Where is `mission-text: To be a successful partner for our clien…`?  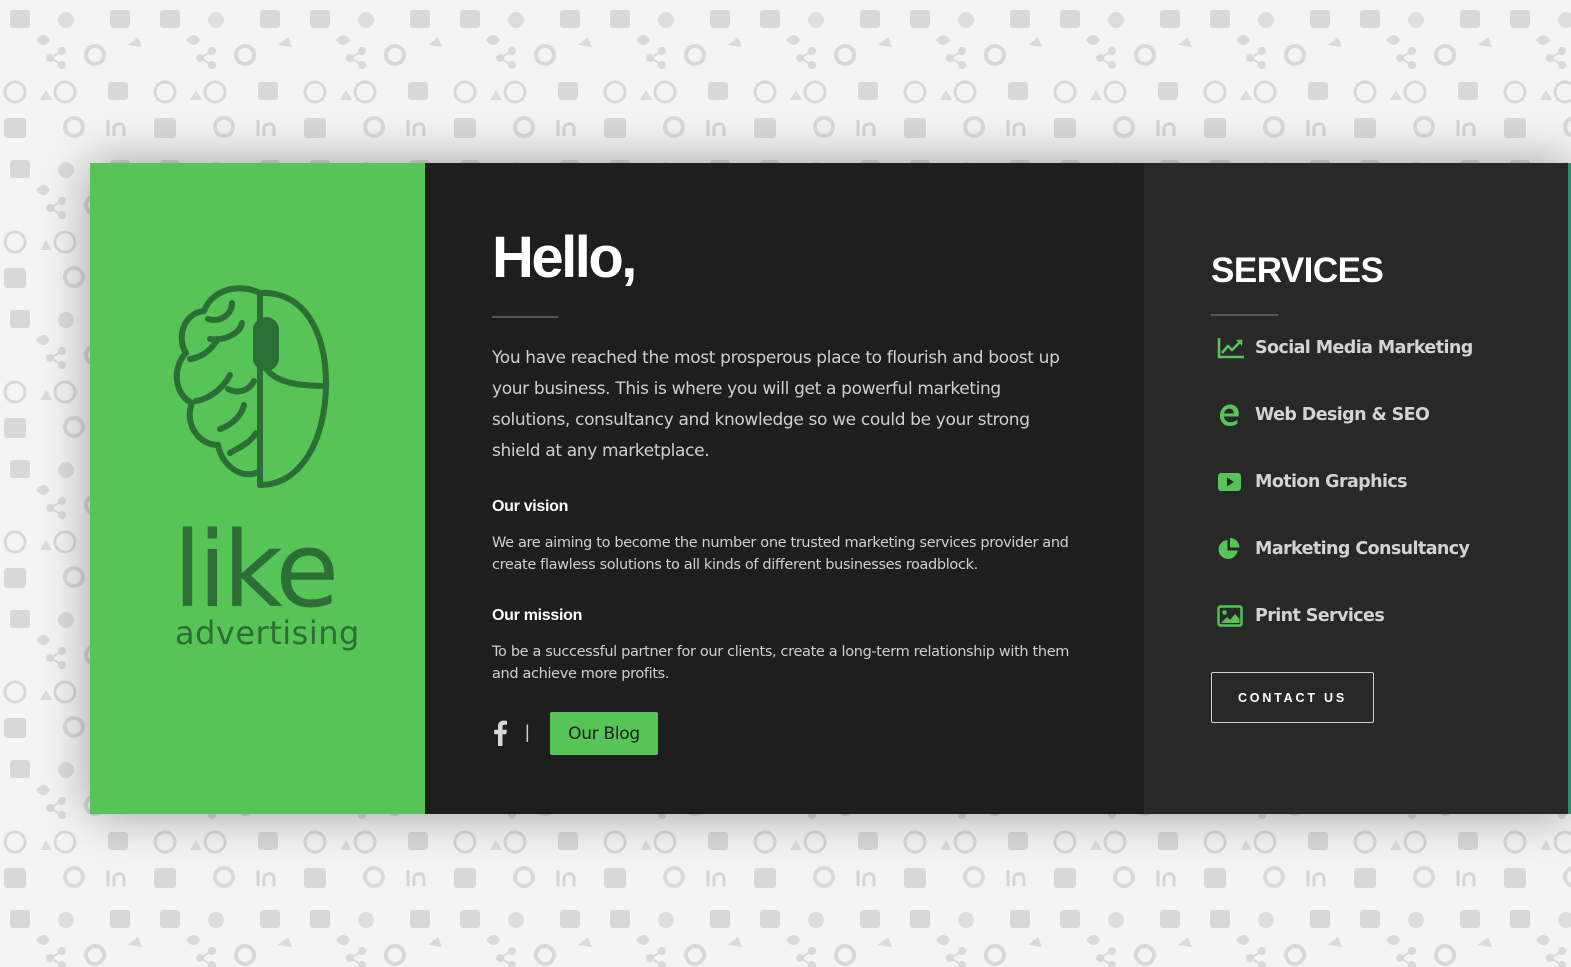 mission-text: To be a successful partner for our clien… is located at coordinates (781, 663).